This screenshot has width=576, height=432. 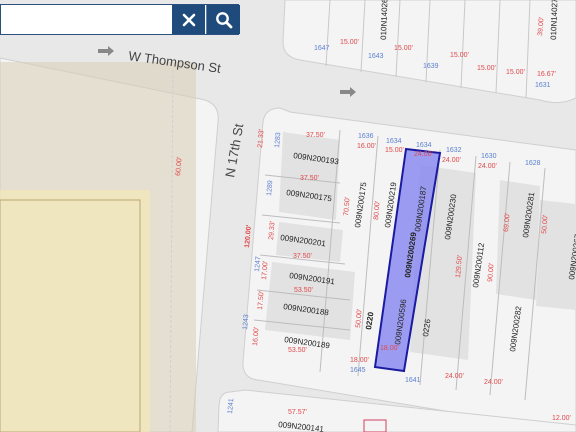 What do you see at coordinates (561, 418) in the screenshot?
I see `svg-text: 12.00'` at bounding box center [561, 418].